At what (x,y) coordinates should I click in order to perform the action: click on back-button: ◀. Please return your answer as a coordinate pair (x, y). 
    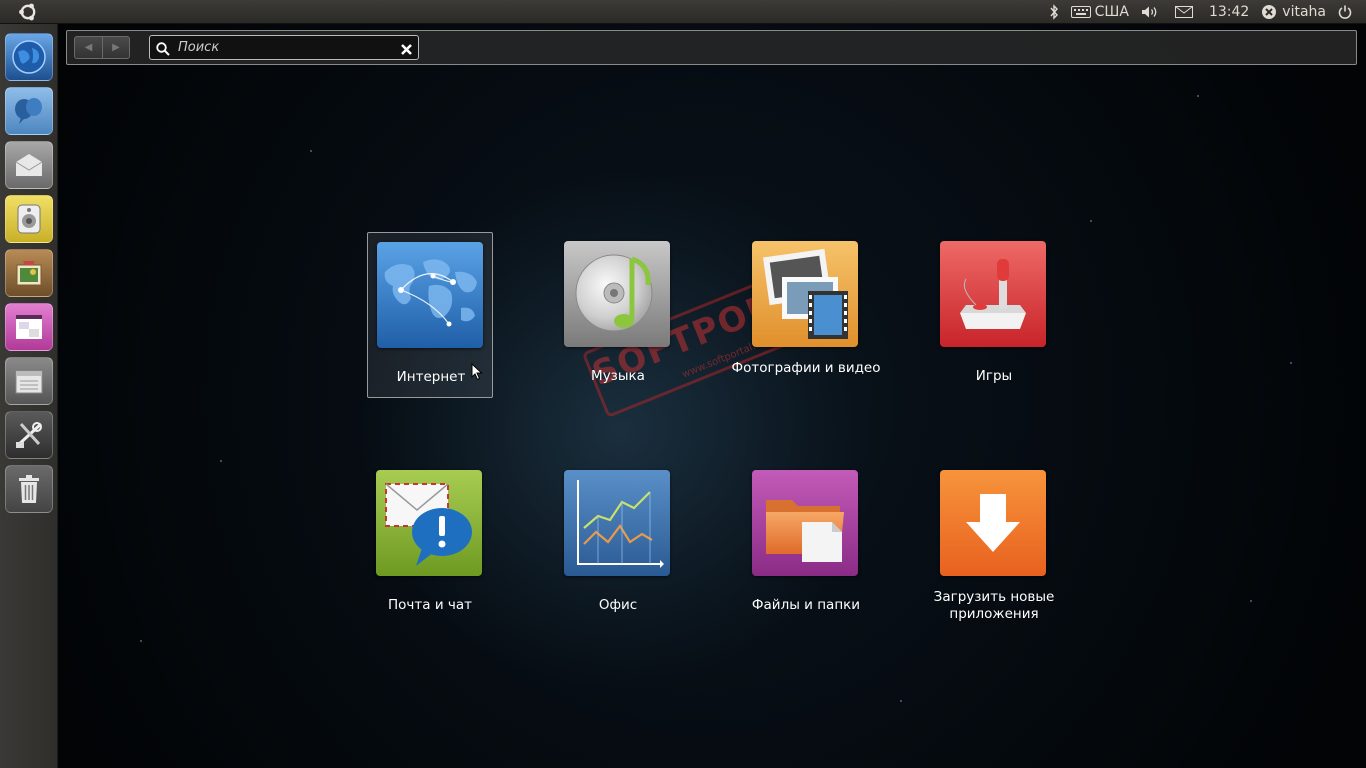
    Looking at the image, I should click on (88, 47).